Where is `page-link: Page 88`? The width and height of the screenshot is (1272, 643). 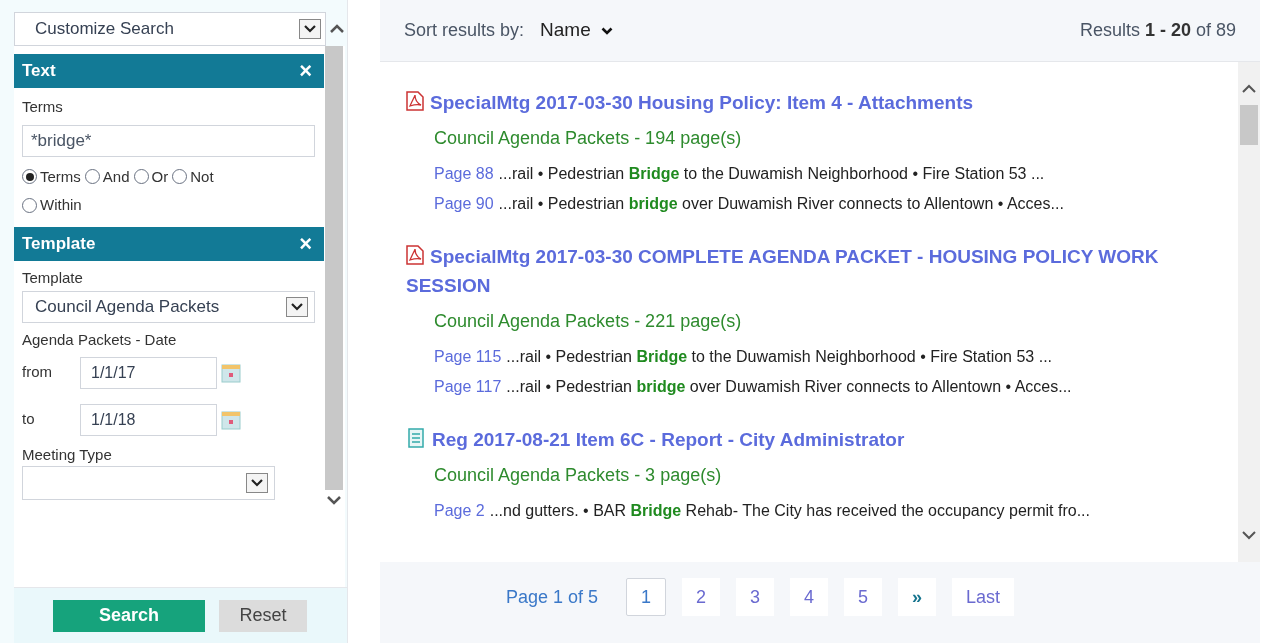 page-link: Page 88 is located at coordinates (464, 174).